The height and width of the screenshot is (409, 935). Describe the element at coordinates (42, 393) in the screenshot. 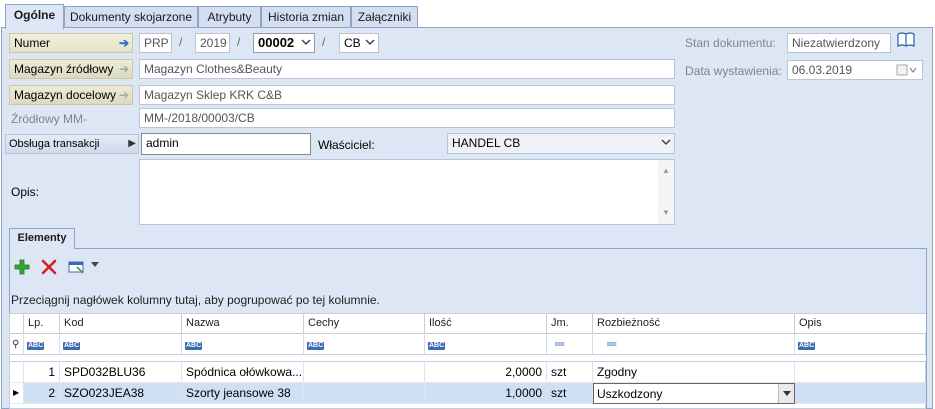

I see `cell-lp: 2` at that location.